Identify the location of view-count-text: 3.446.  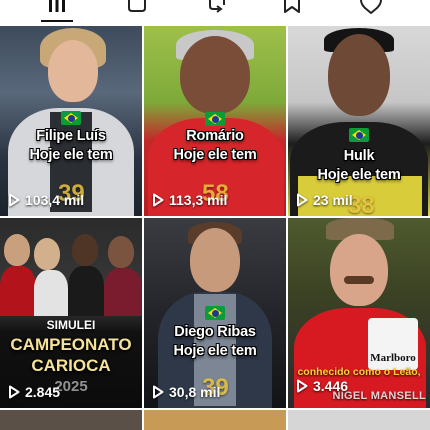
(331, 386).